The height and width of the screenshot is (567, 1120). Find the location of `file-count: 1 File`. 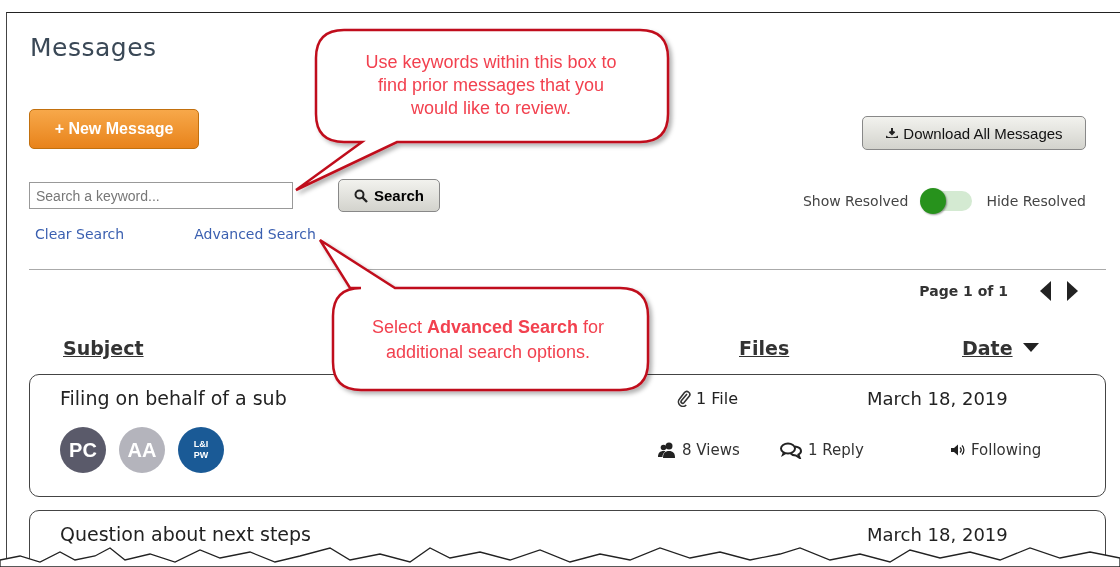

file-count: 1 File is located at coordinates (717, 398).